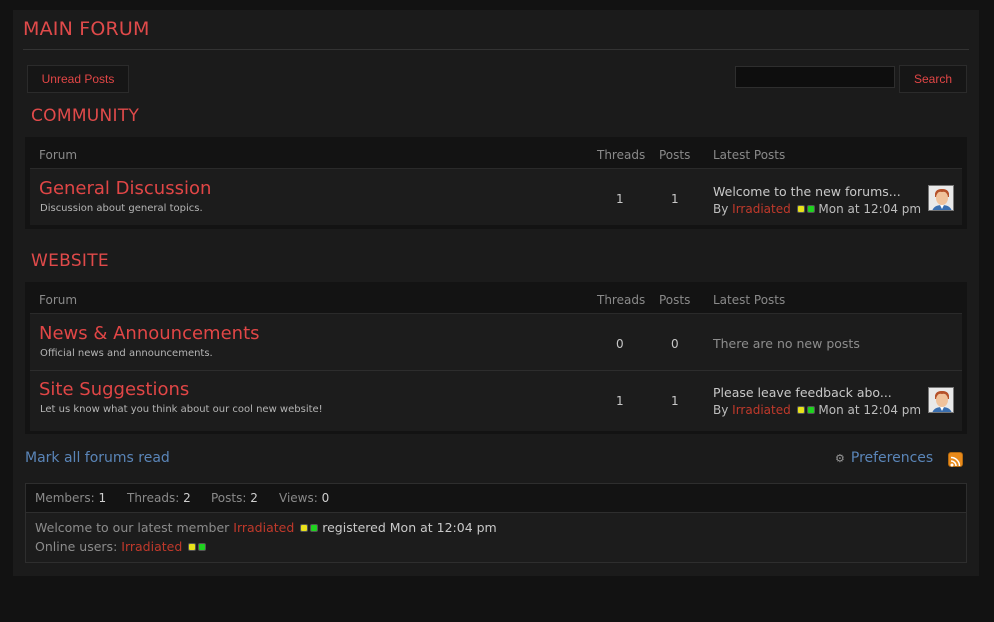  I want to click on mark-all-read-link: Mark all forums read, so click(97, 458).